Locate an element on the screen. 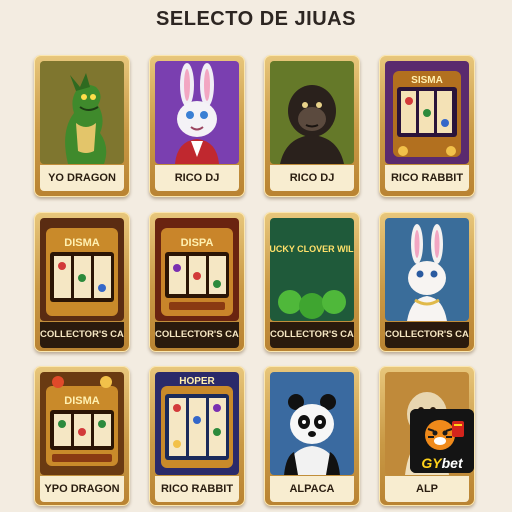 This screenshot has height=512, width=512. game-card-rico-rabbit-hoper: HOPER RICO RABBIT is located at coordinates (197, 436).